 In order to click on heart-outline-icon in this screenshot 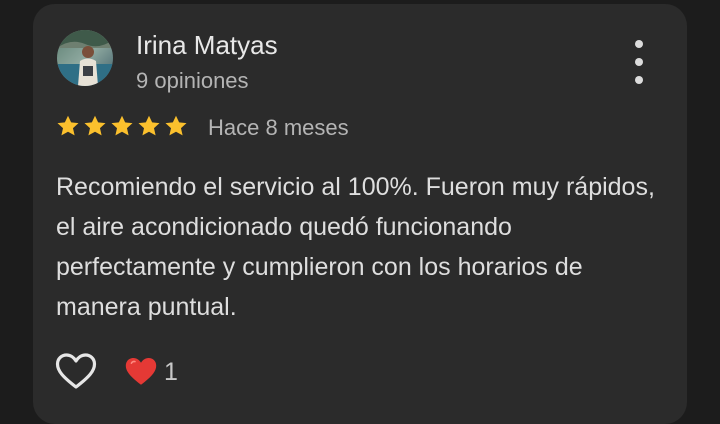, I will do `click(76, 371)`.